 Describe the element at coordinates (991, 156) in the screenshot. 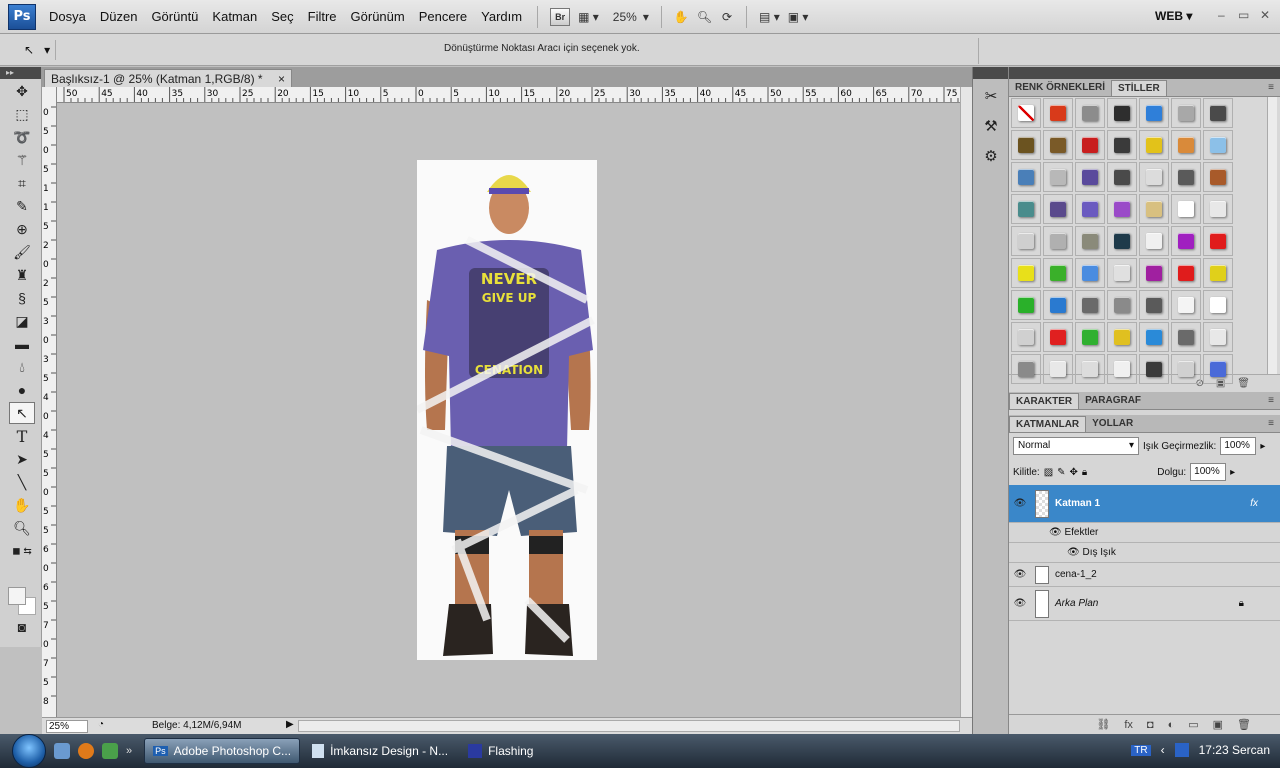

I see `clone-source-button: ⚙` at that location.